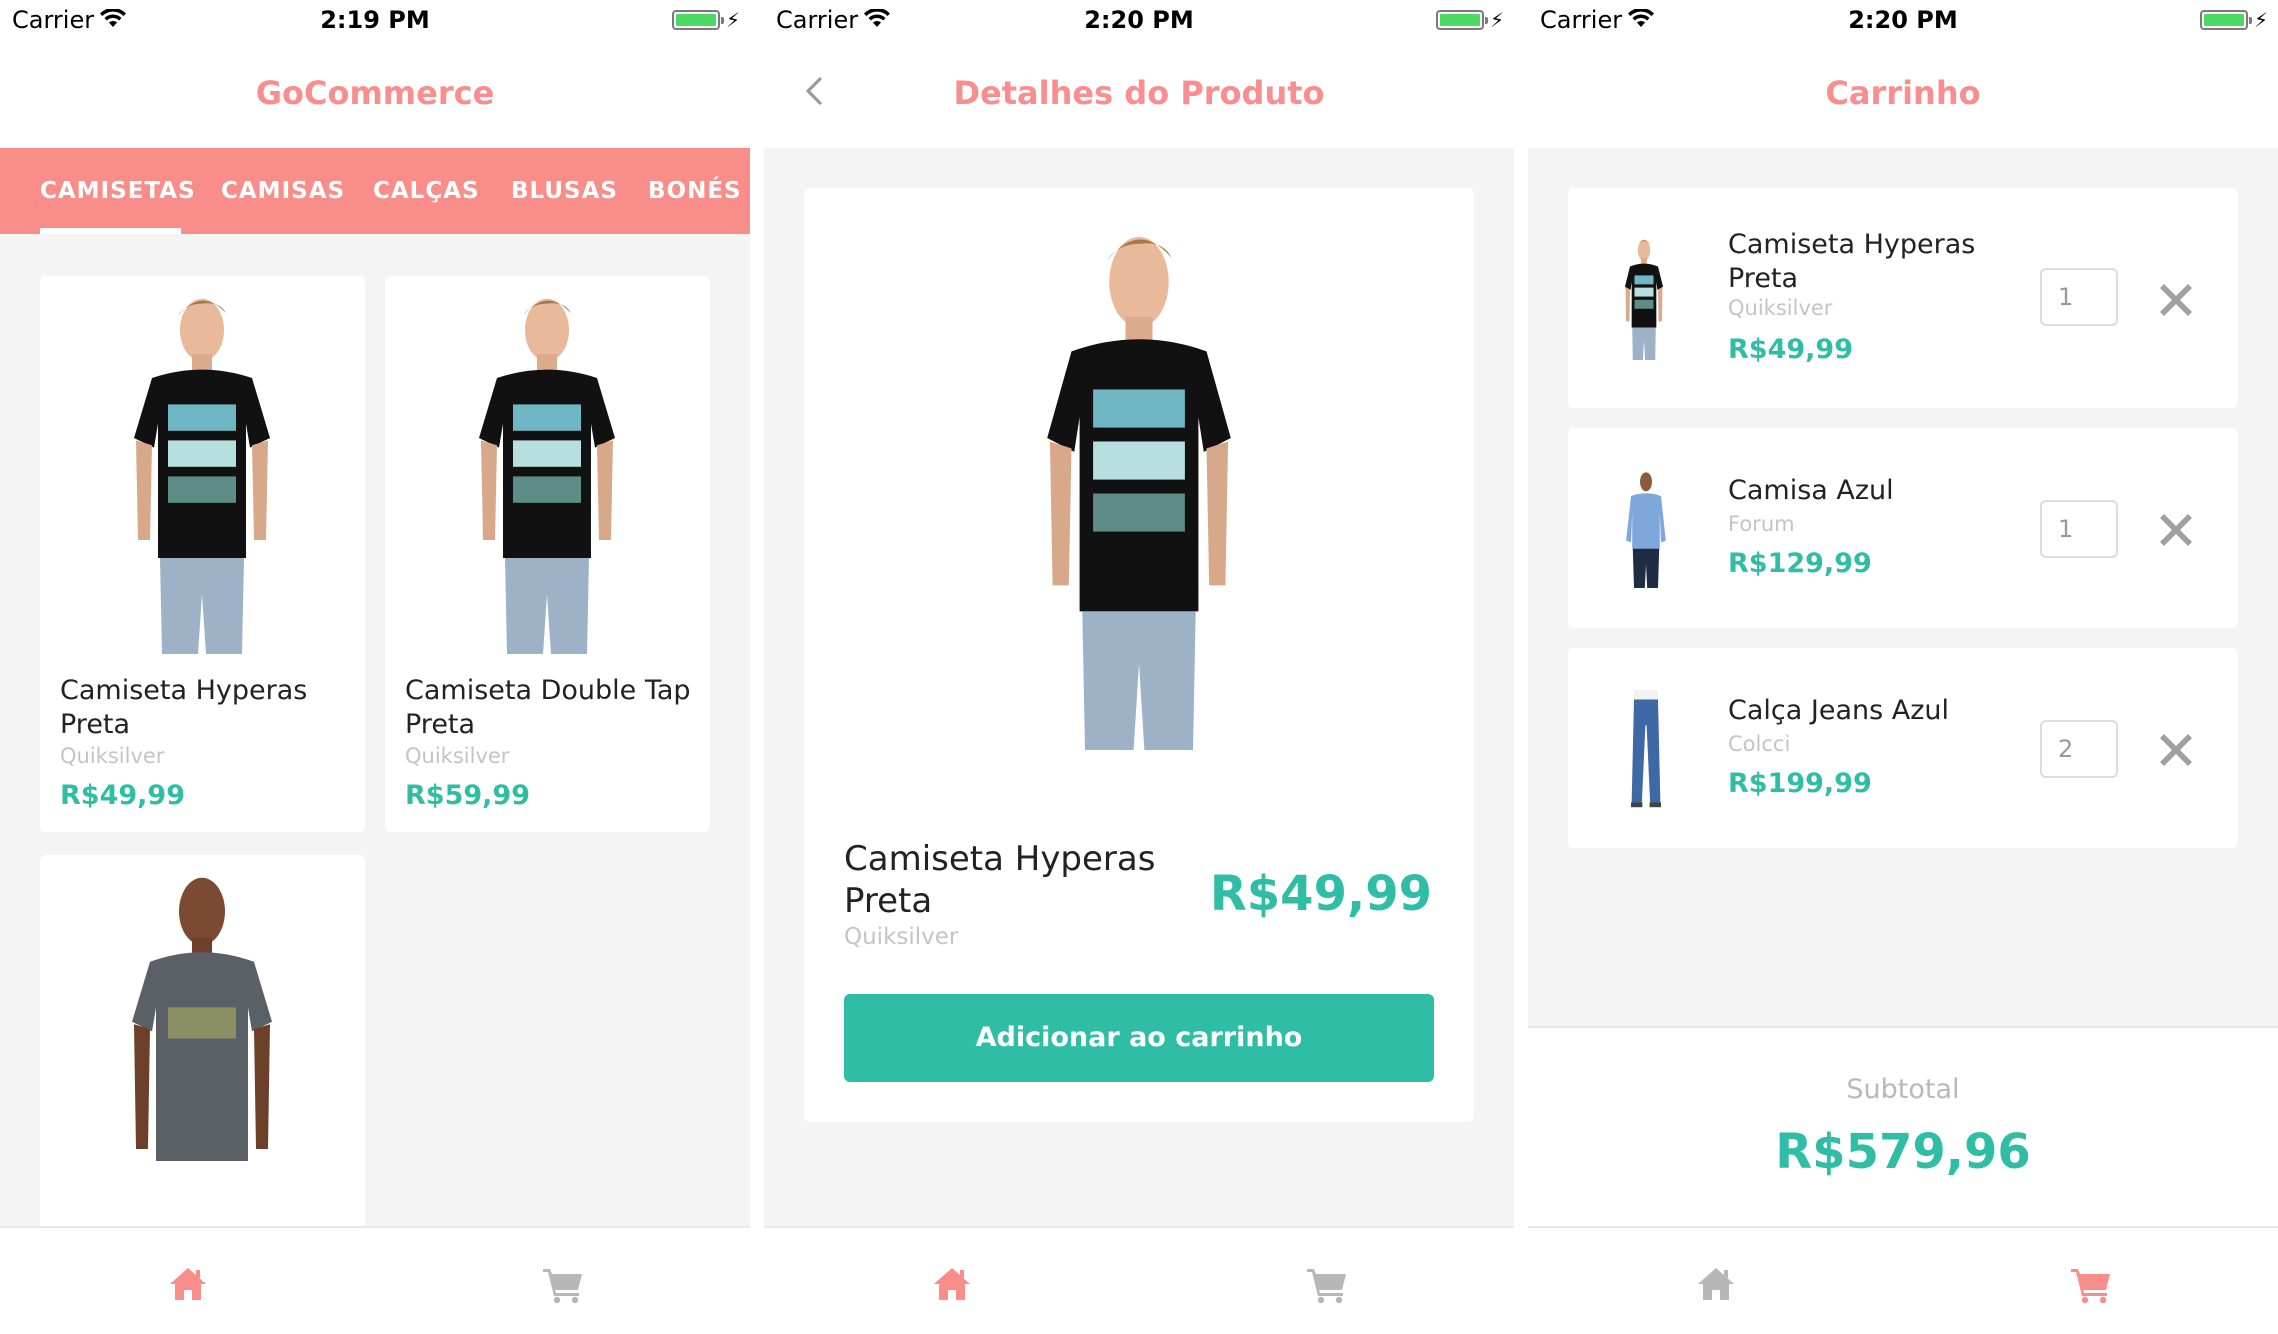  What do you see at coordinates (1903, 528) in the screenshot?
I see `cart-item: Camisa Azul Forum R$129,99 1` at bounding box center [1903, 528].